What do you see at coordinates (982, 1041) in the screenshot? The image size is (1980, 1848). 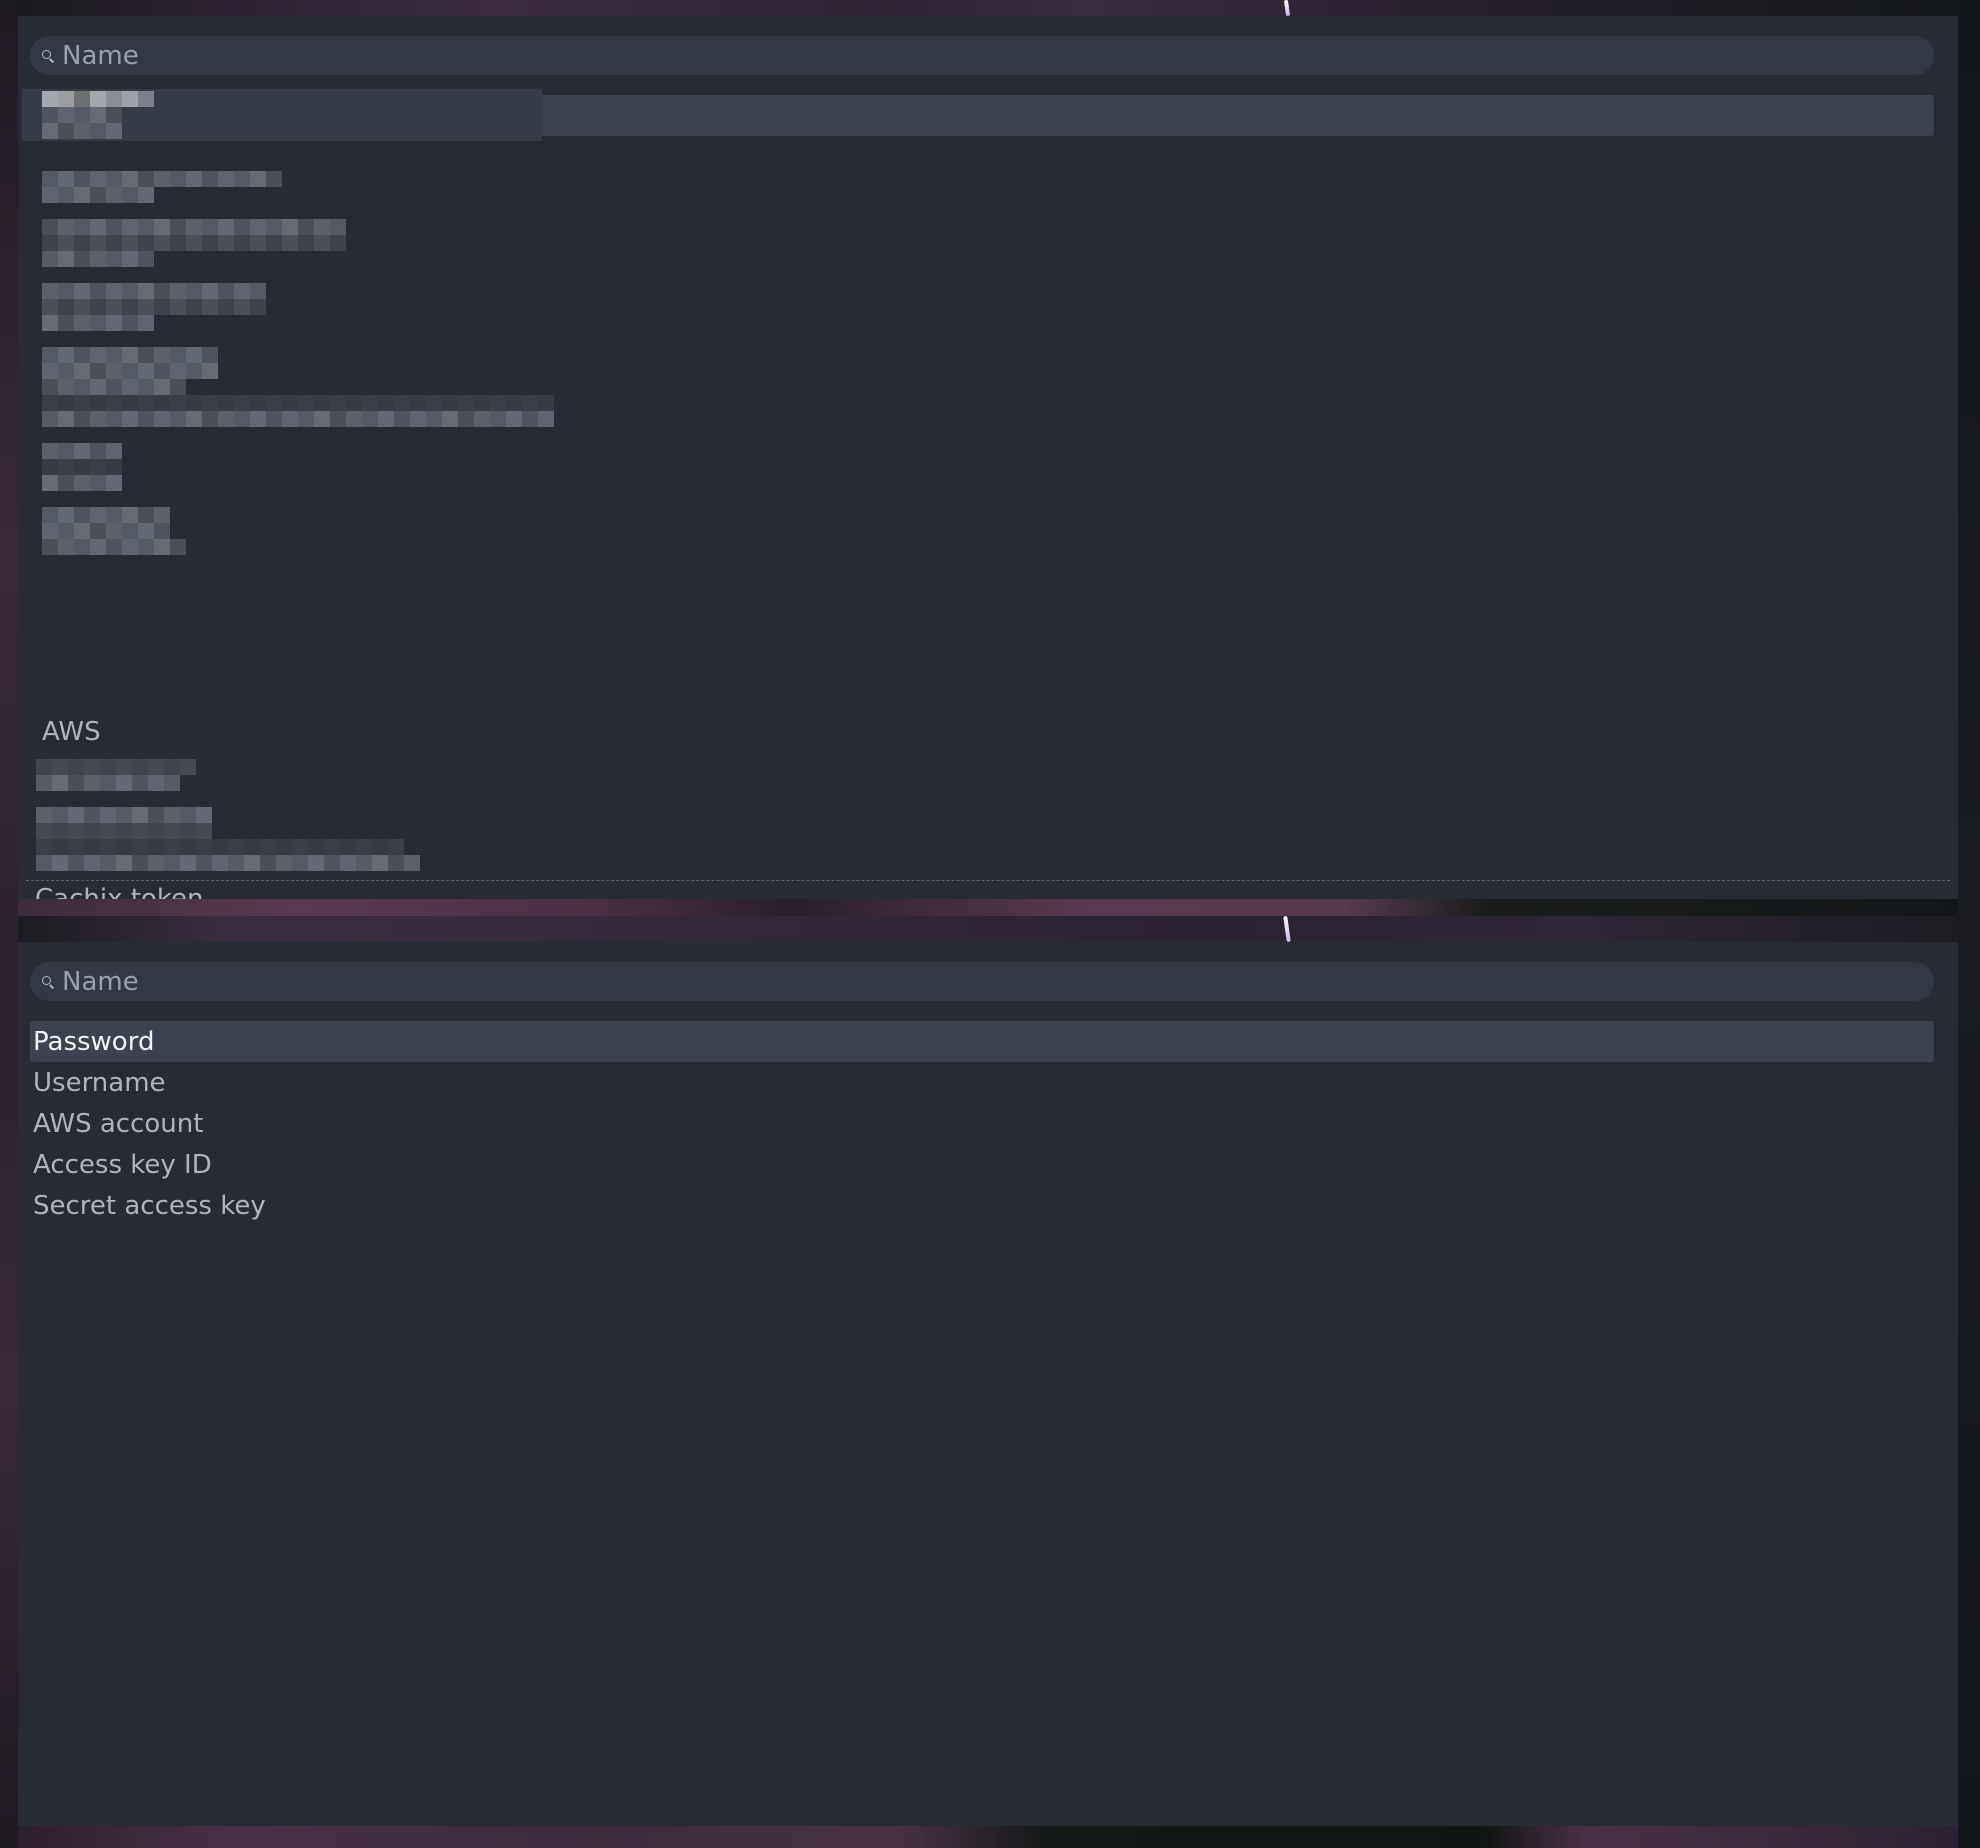 I see `list-item-password: Password` at bounding box center [982, 1041].